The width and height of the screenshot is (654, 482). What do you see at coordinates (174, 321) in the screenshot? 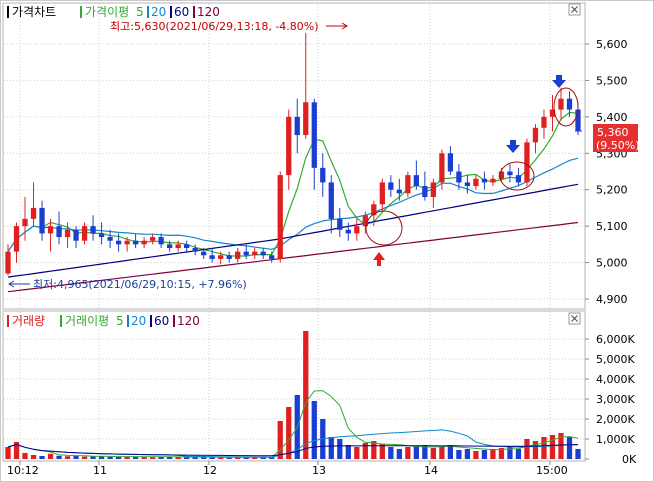
I see `legend-vol-ma120-marker` at bounding box center [174, 321].